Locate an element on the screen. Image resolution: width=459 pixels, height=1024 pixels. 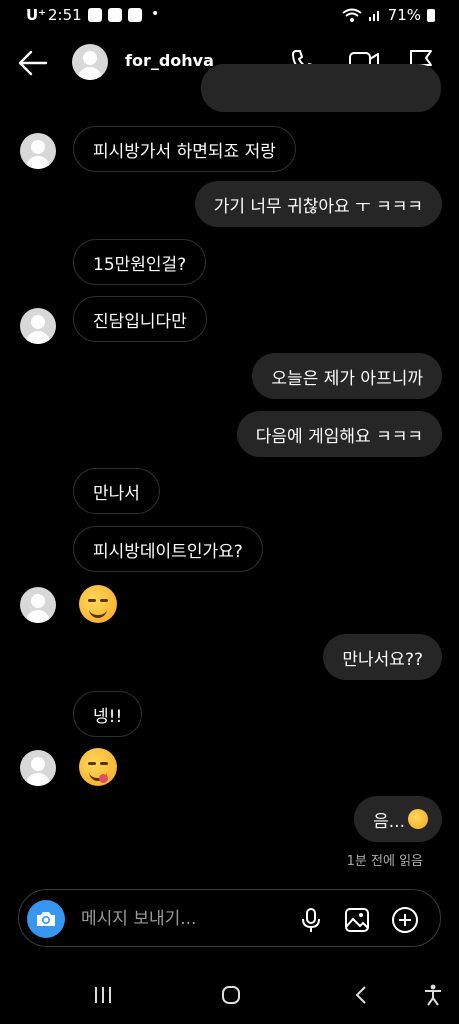
message-bubble-incoming: 피시방데이트인가요? is located at coordinates (168, 549).